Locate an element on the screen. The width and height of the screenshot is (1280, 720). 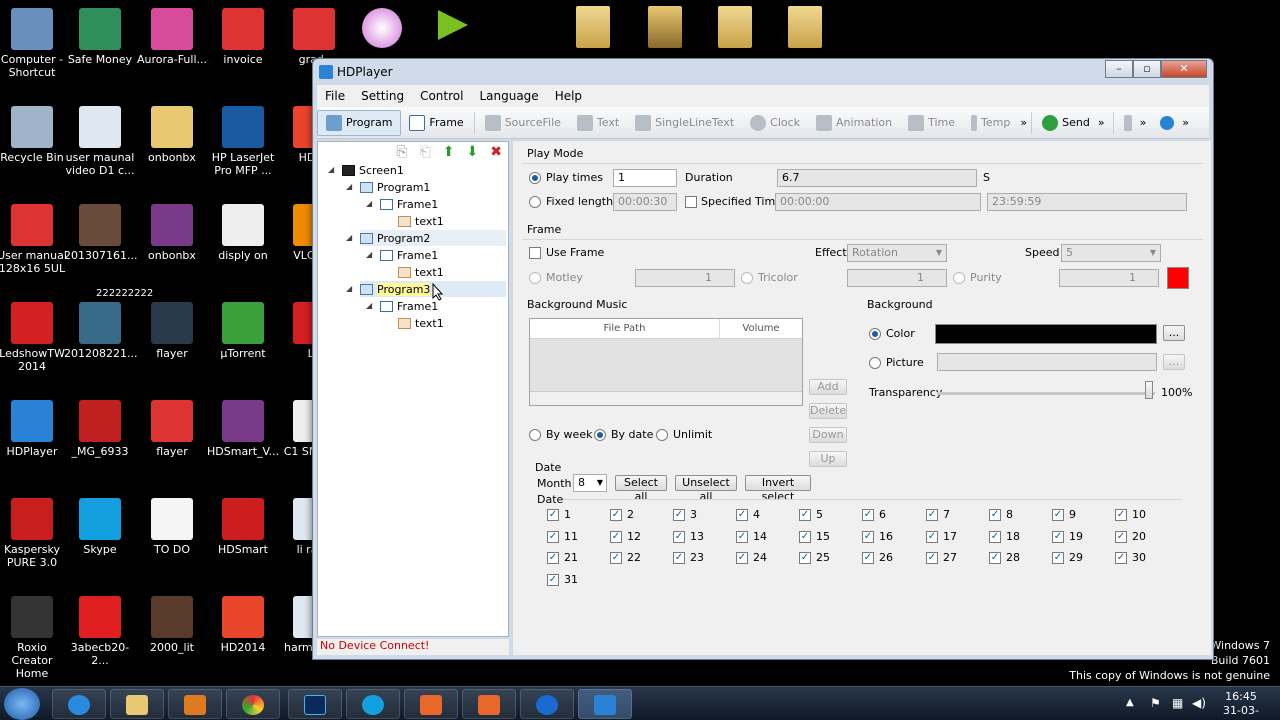
specified-end-input: 23:59:59 is located at coordinates (1087, 202).